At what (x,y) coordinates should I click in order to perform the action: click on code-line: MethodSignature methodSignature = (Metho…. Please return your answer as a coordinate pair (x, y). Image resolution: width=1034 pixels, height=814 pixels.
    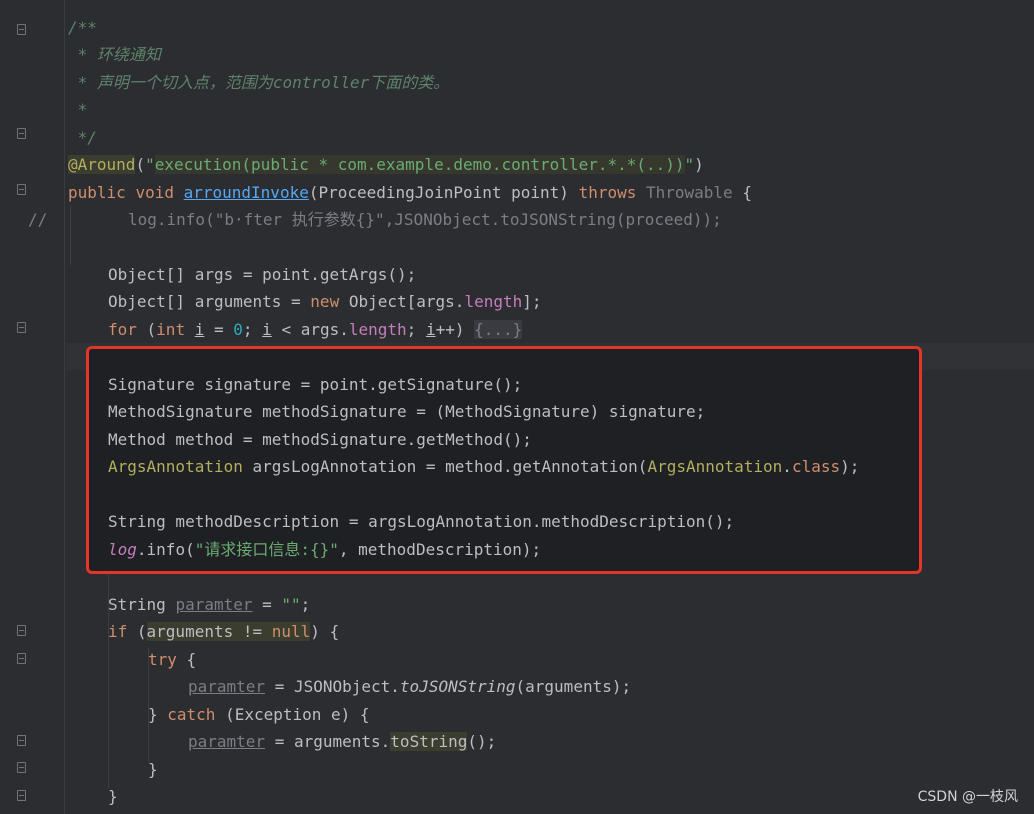
    Looking at the image, I should click on (406, 411).